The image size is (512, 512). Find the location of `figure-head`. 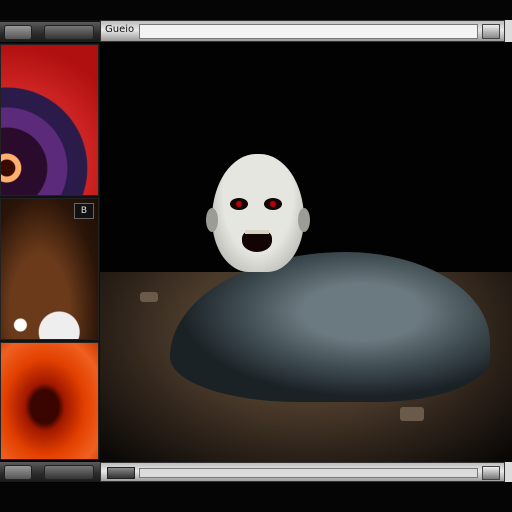

figure-head is located at coordinates (258, 213).